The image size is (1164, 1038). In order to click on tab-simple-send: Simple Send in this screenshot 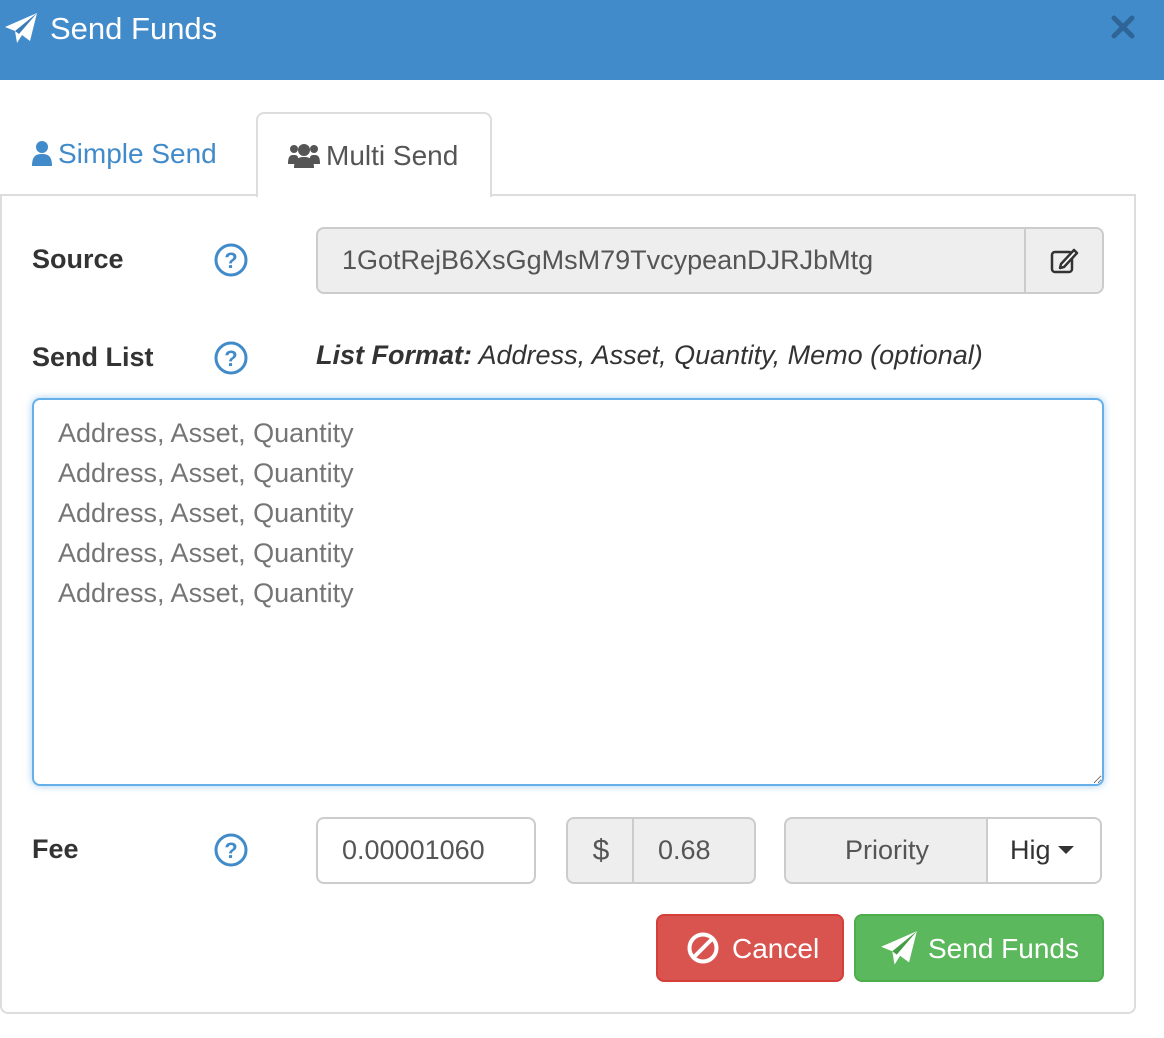, I will do `click(128, 154)`.